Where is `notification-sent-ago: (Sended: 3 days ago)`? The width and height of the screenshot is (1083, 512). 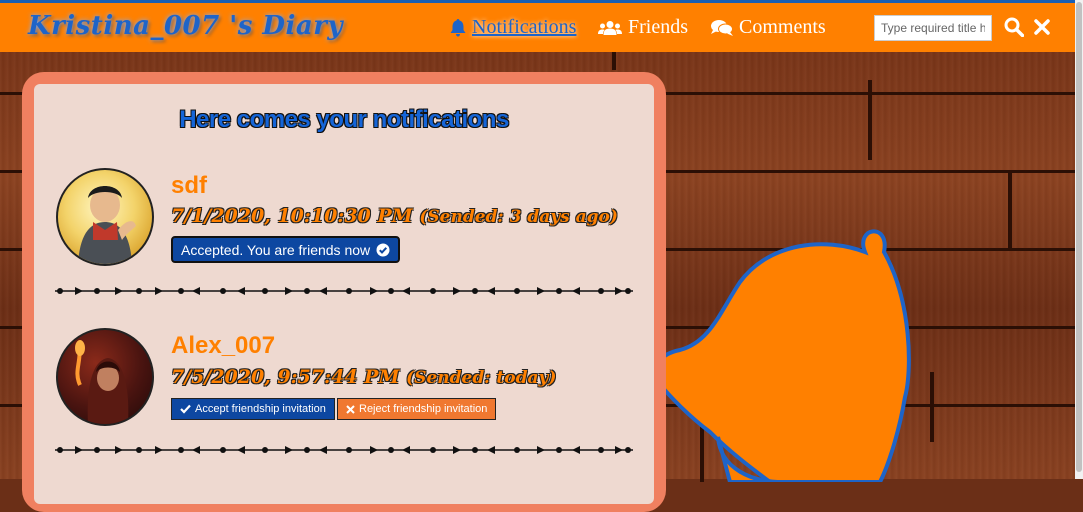
notification-sent-ago: (Sended: 3 days ago) is located at coordinates (518, 217).